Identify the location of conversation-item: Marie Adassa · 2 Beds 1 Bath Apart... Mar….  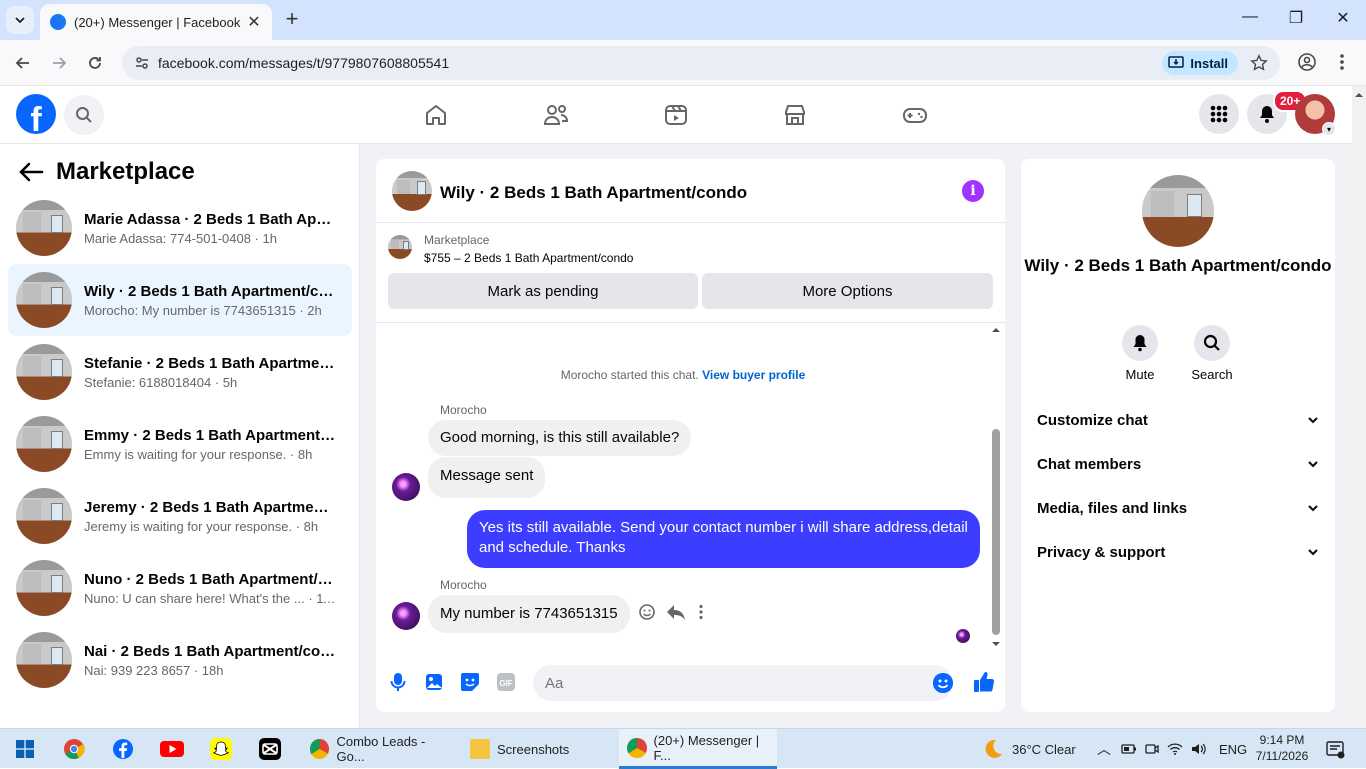
(180, 228).